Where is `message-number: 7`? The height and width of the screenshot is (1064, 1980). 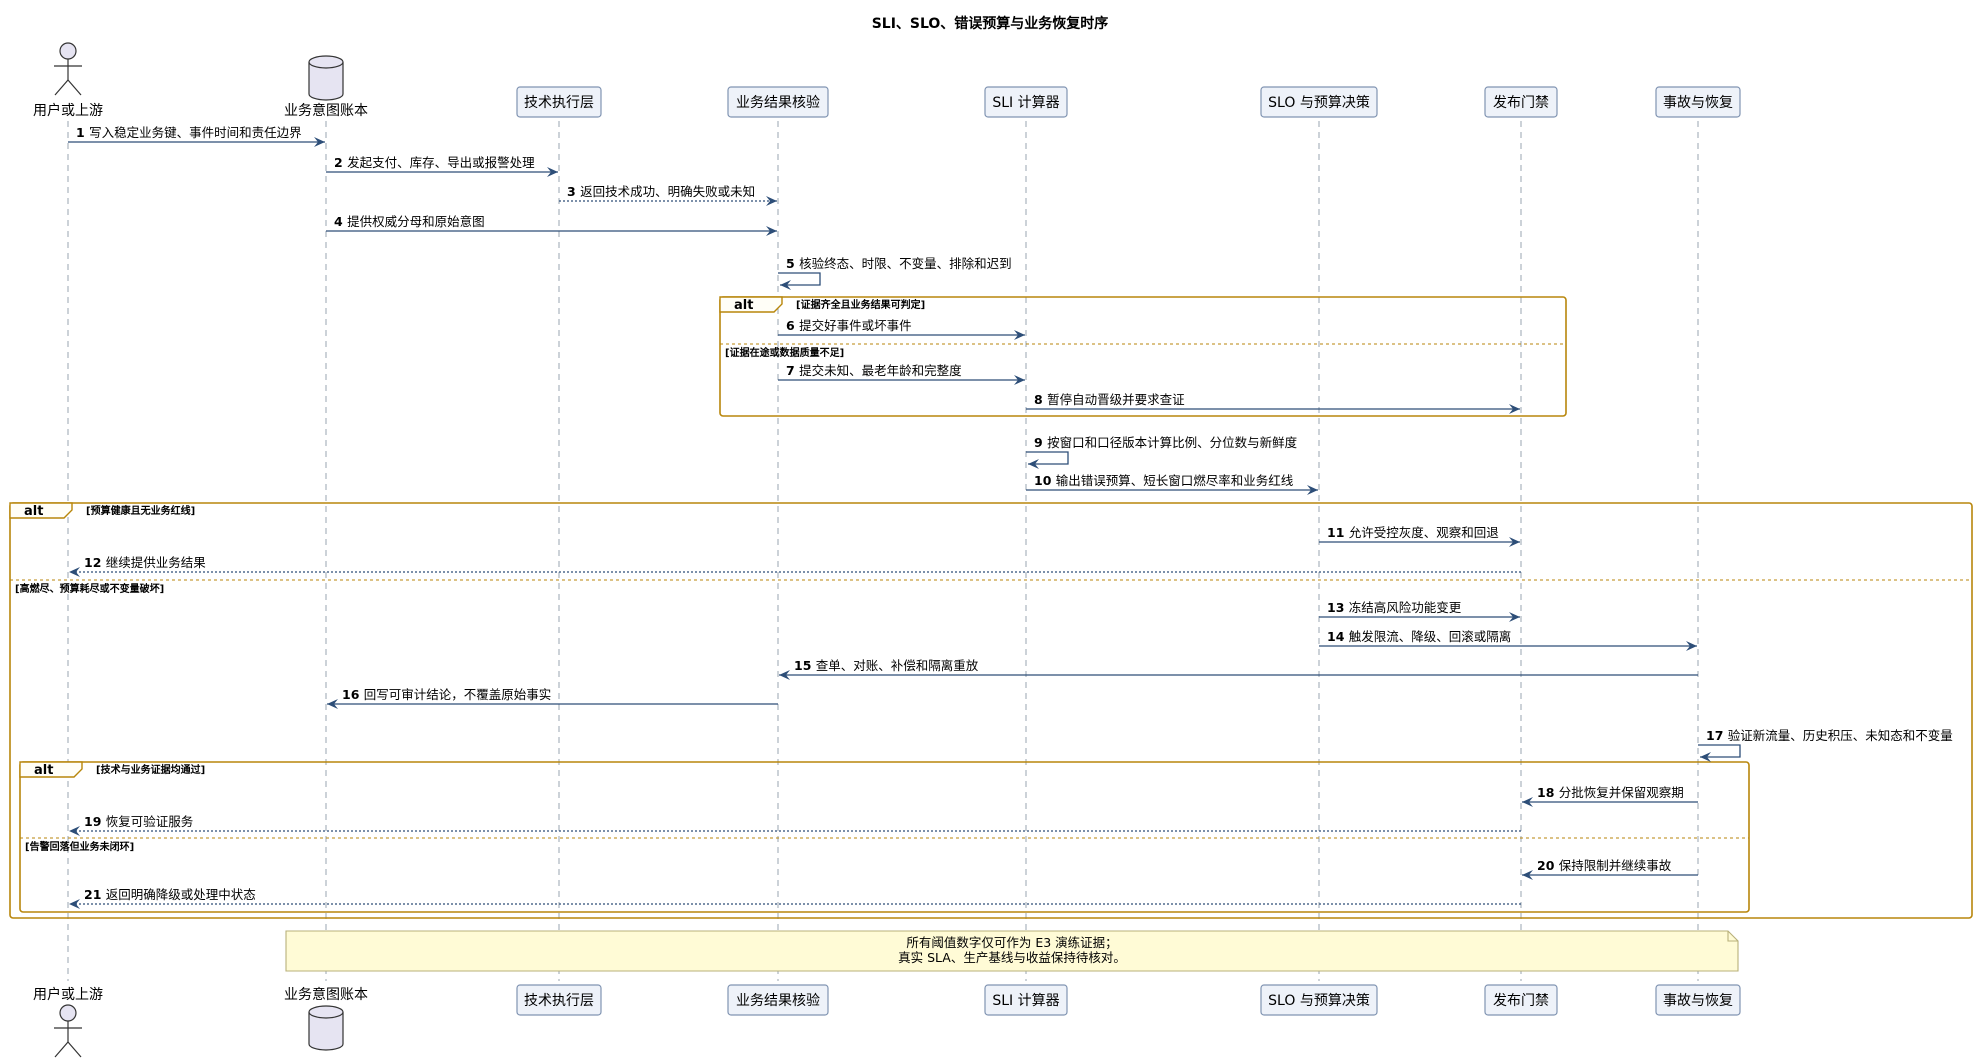
message-number: 7 is located at coordinates (792, 370).